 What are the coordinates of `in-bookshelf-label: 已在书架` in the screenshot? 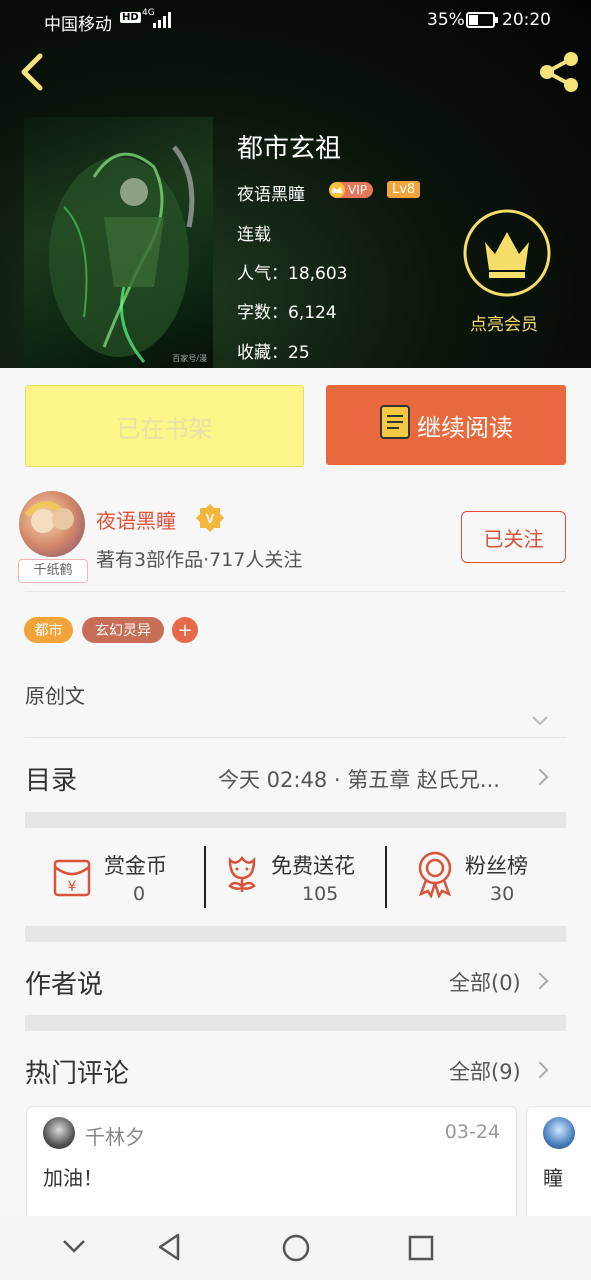 It's located at (164, 428).